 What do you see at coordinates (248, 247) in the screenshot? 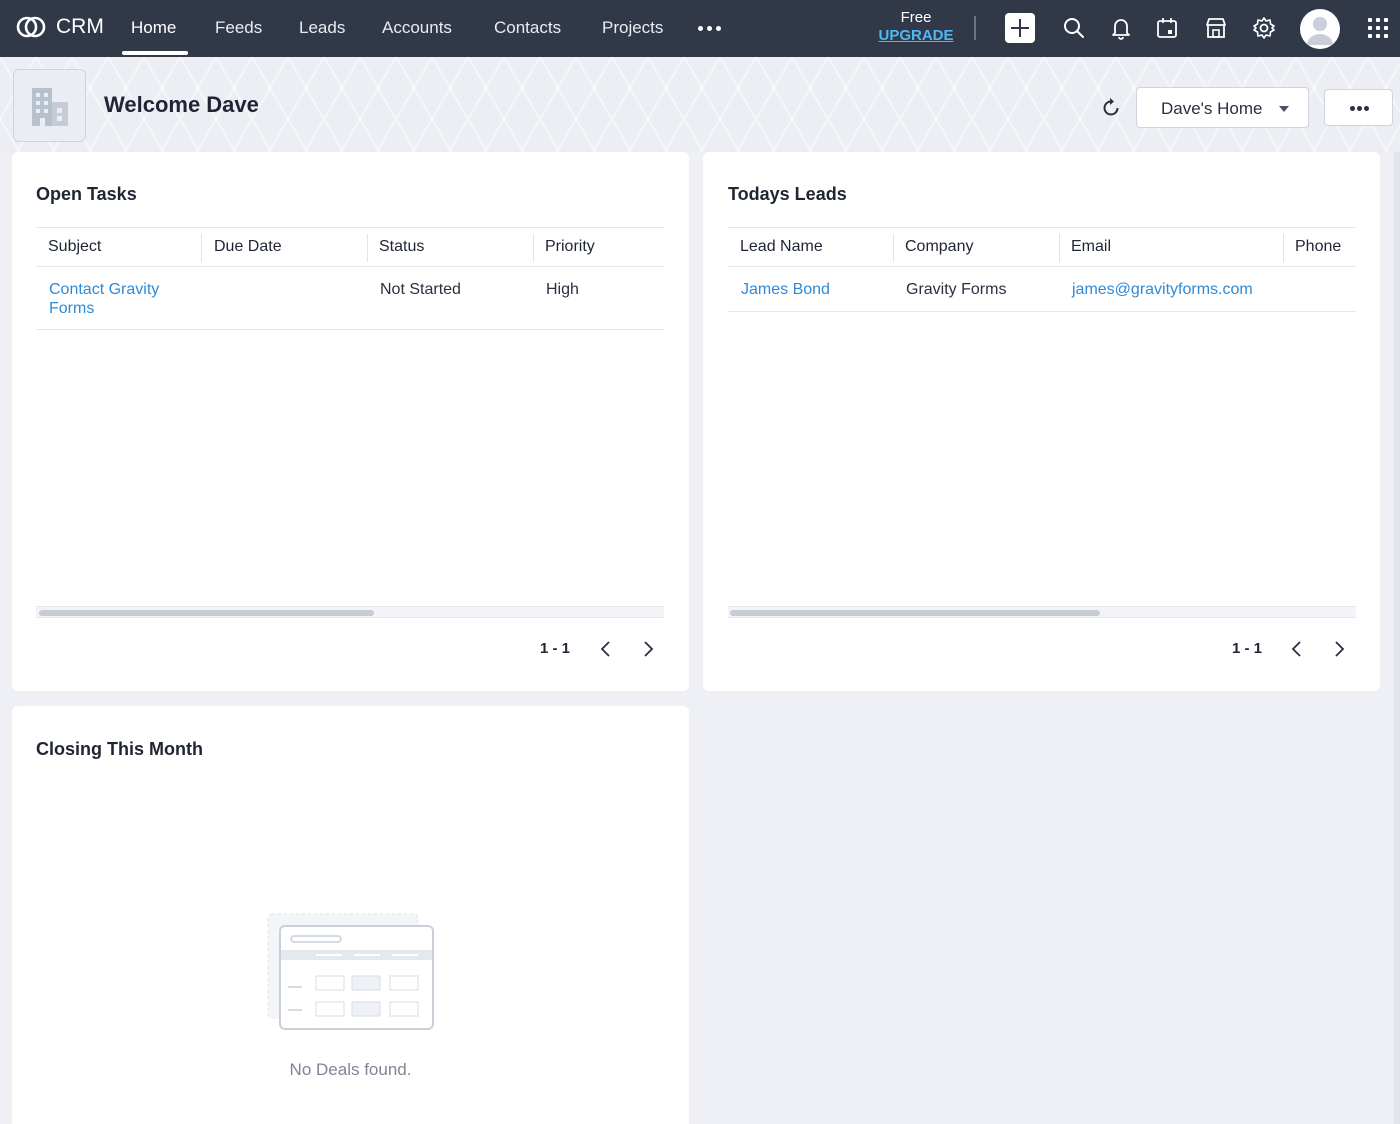
I see `column-header-due-date: Due Date` at bounding box center [248, 247].